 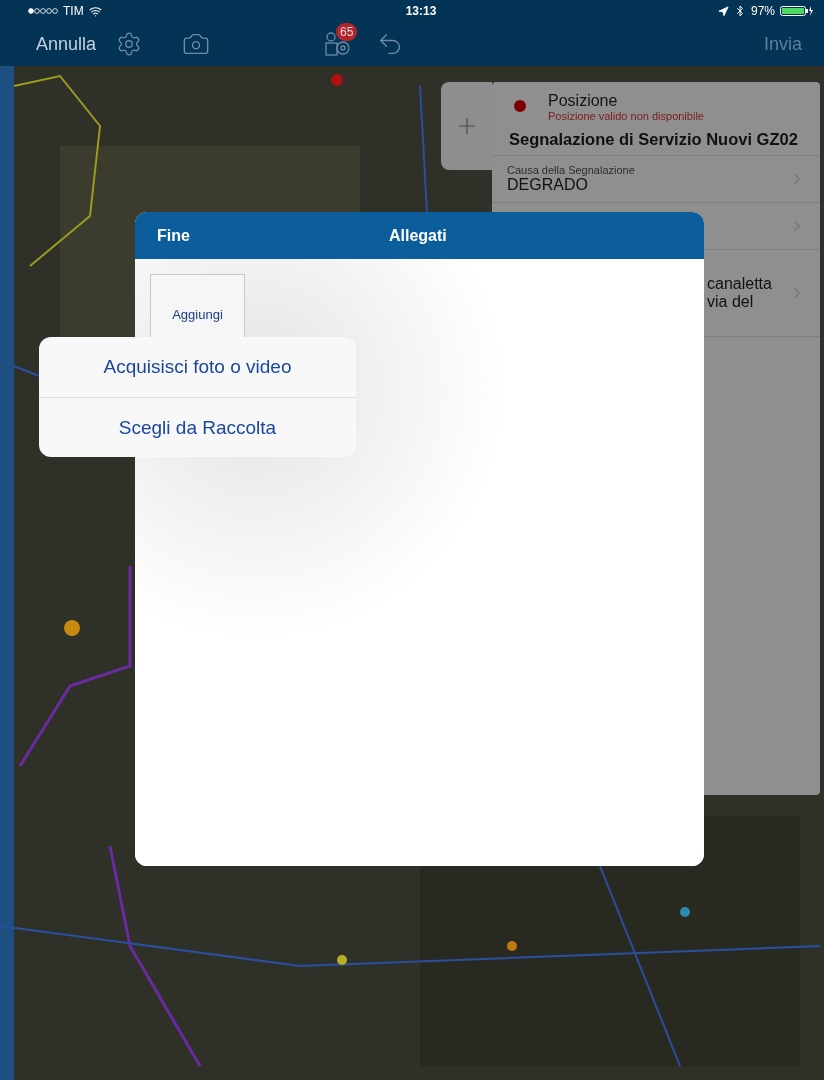 What do you see at coordinates (418, 235) in the screenshot?
I see `dialog-title: Allegati` at bounding box center [418, 235].